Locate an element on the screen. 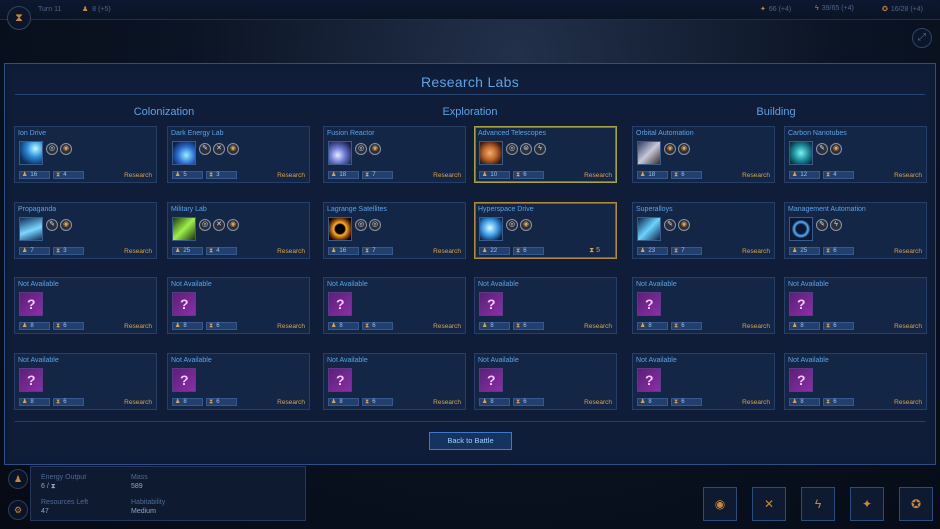 This screenshot has width=940, height=529. research-cost: ♟ 12 is located at coordinates (804, 175).